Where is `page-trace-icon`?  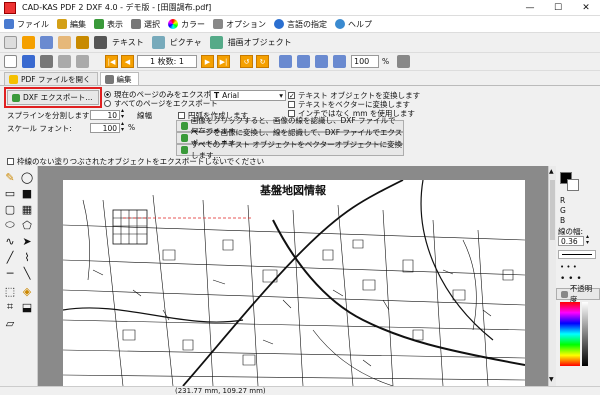
page-trace-icon is located at coordinates (184, 138).